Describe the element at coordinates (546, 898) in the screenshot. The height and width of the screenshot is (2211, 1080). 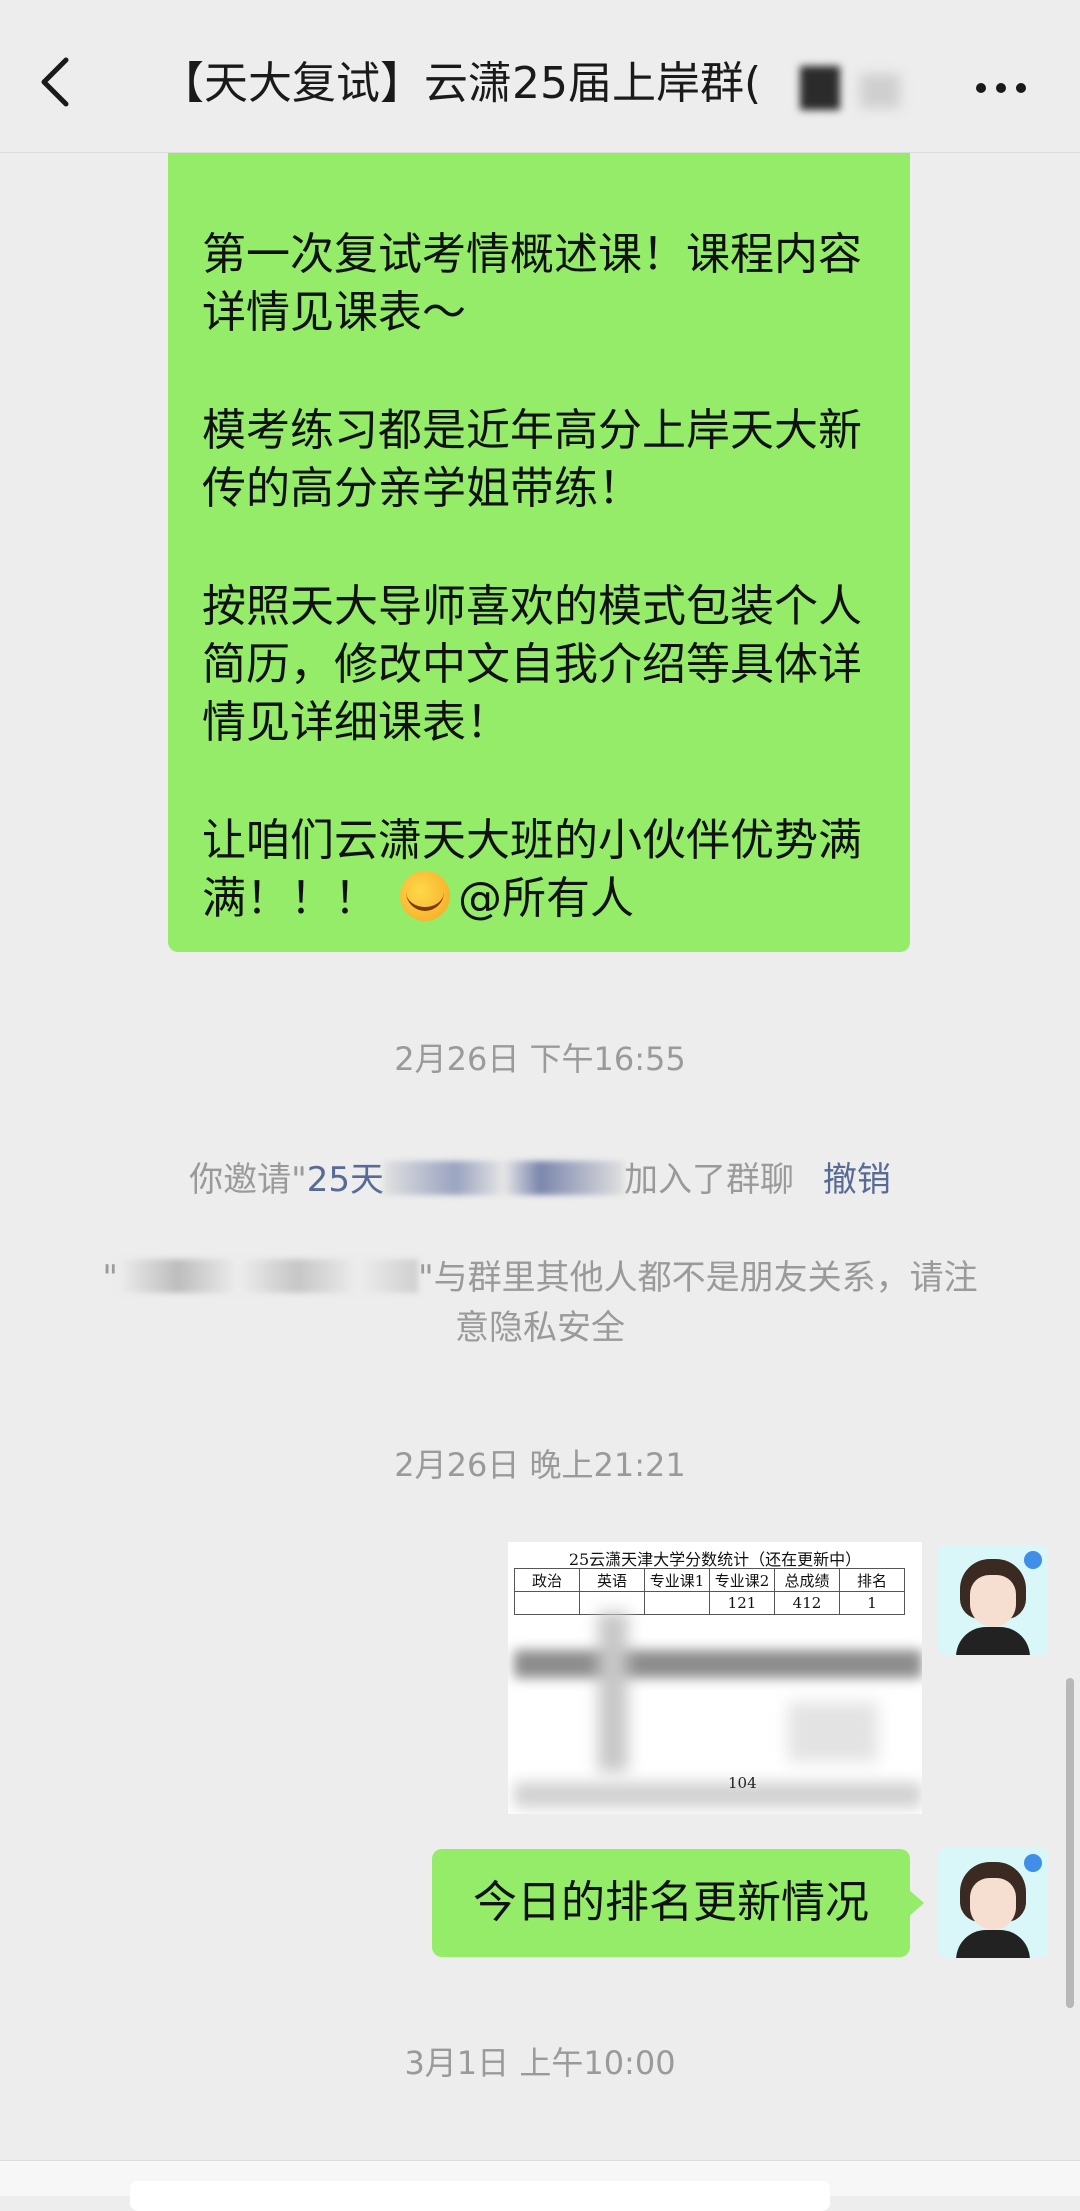
I see `mention-all: @所有人` at that location.